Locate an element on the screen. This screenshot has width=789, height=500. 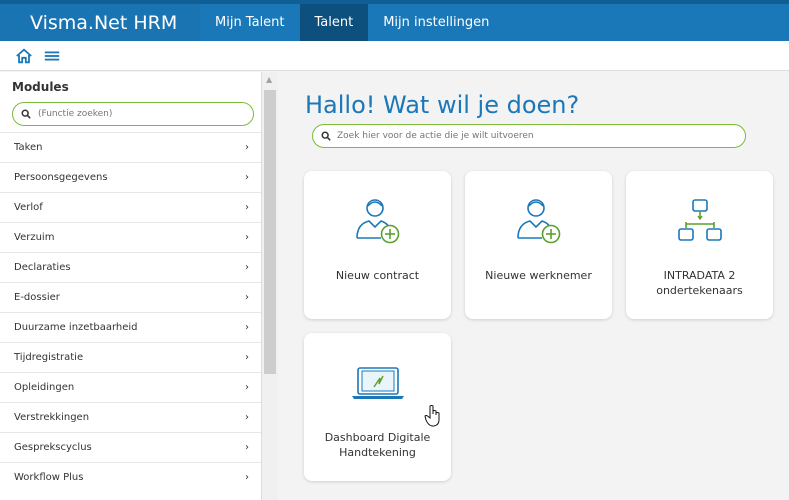
sidebar-item-label: Verlof is located at coordinates (28, 207).